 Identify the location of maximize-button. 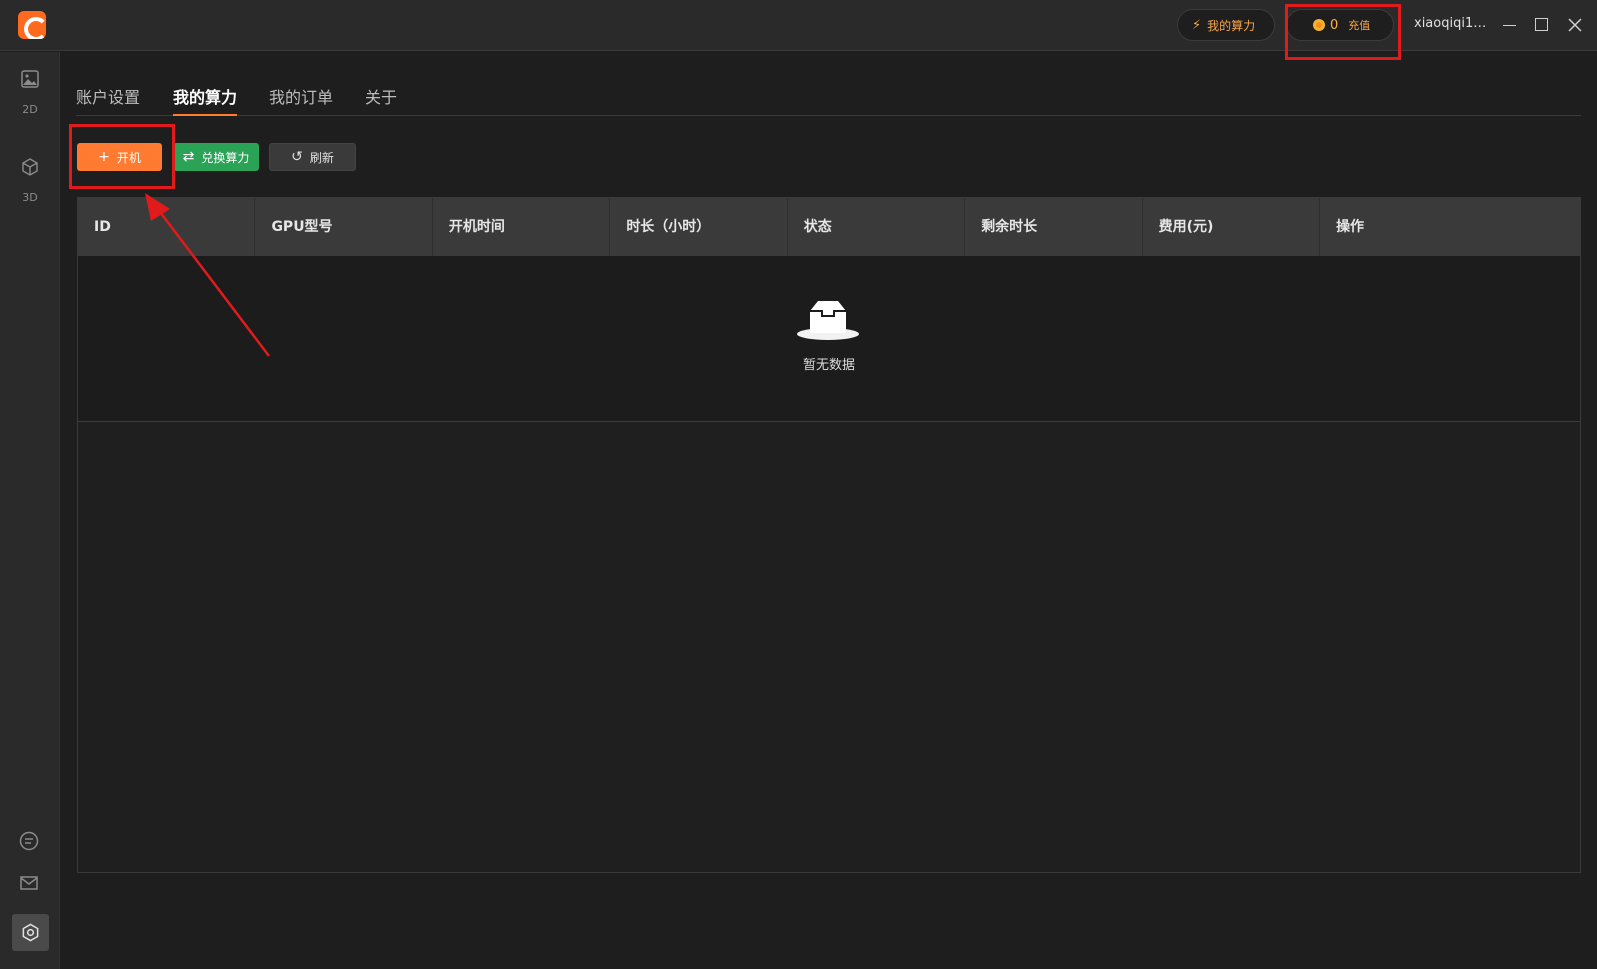
(1541, 25).